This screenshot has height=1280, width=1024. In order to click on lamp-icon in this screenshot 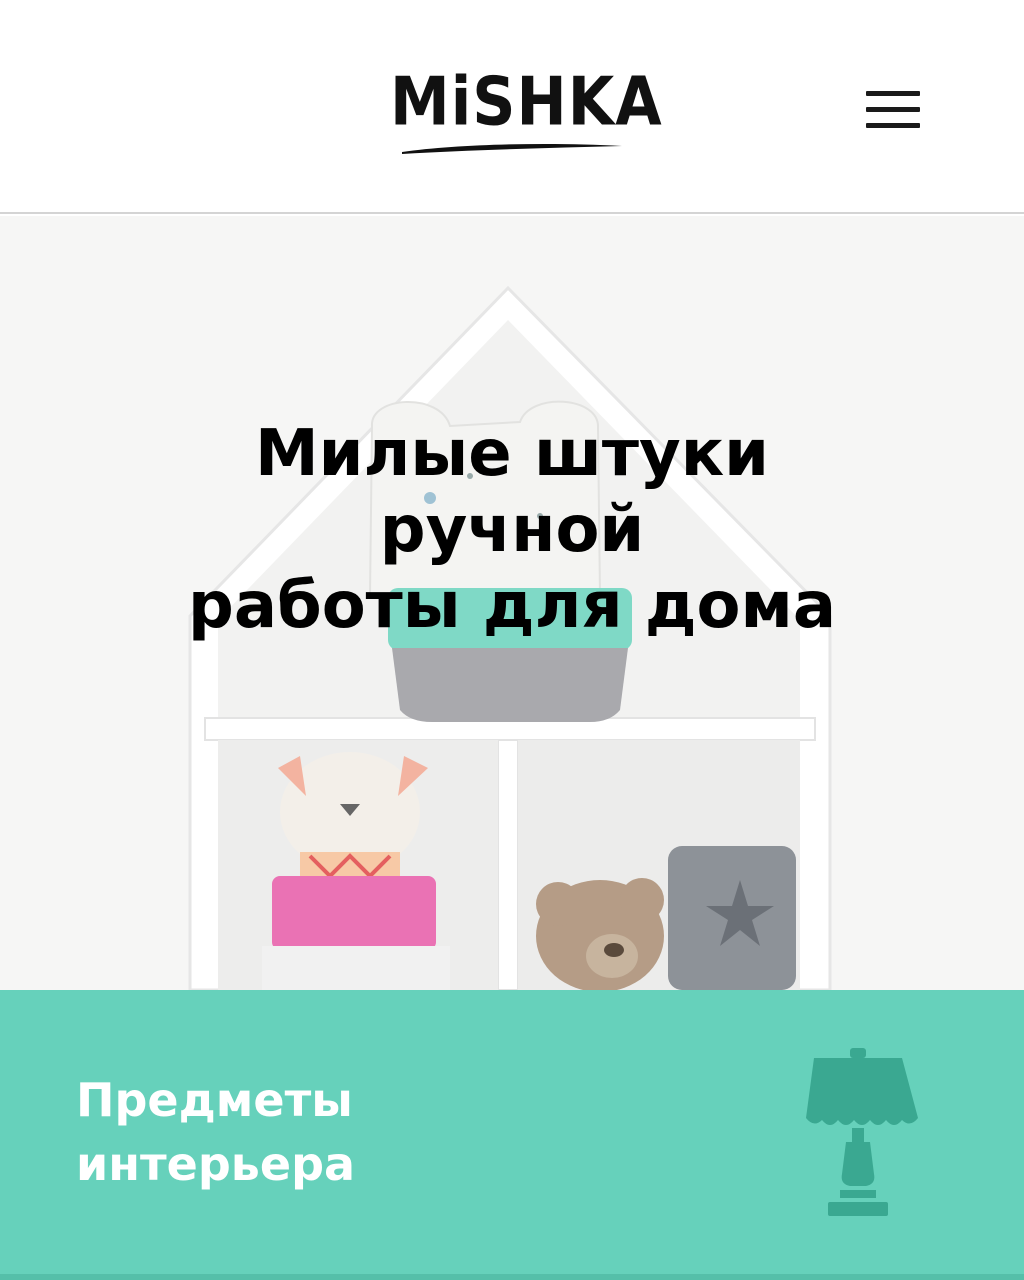, I will do `click(862, 1132)`.